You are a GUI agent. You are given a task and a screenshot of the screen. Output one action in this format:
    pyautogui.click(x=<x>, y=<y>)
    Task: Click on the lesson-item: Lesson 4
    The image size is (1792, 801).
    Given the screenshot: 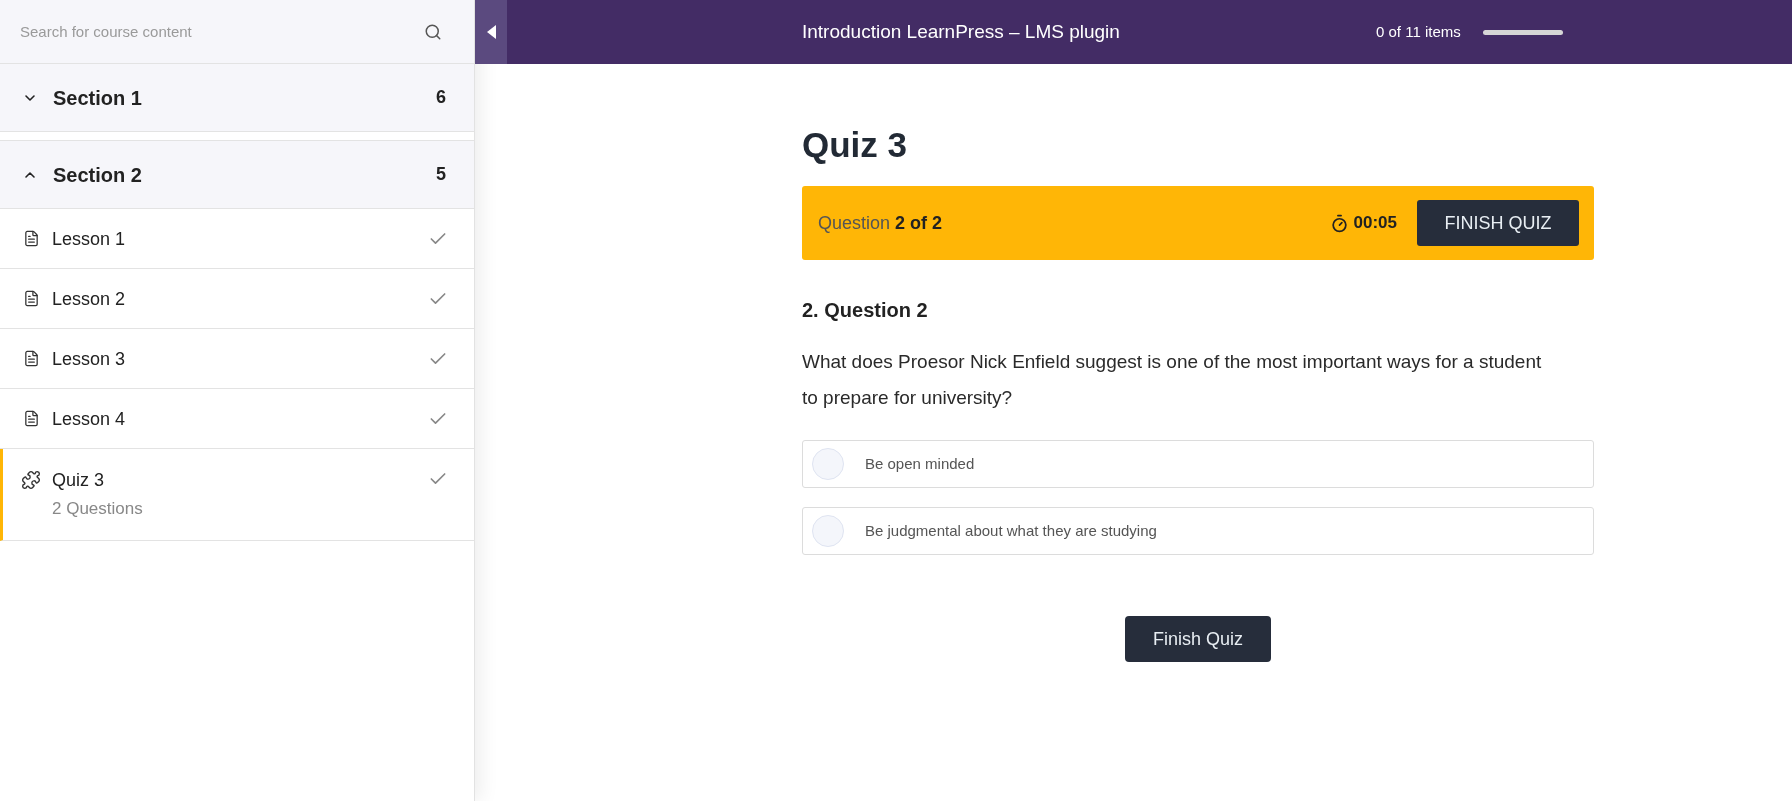 What is the action you would take?
    pyautogui.click(x=237, y=419)
    